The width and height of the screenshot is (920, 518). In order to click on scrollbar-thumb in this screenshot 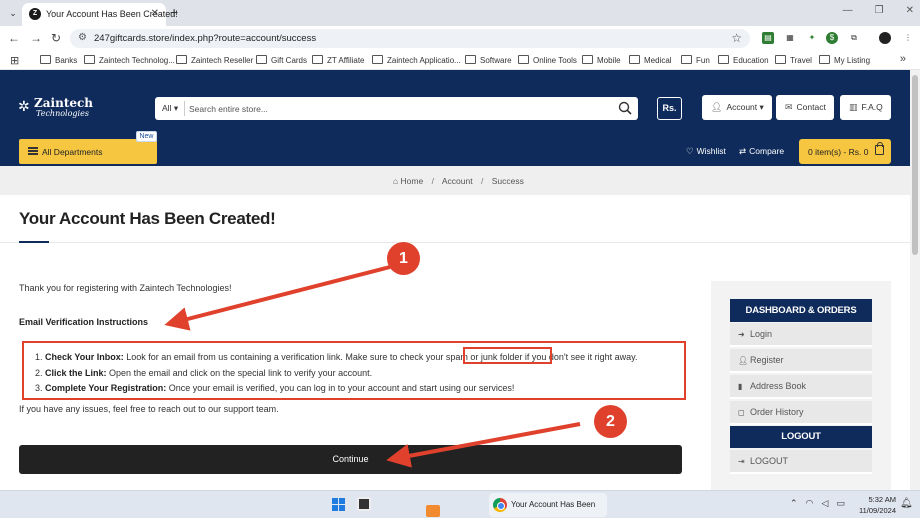, I will do `click(915, 165)`.